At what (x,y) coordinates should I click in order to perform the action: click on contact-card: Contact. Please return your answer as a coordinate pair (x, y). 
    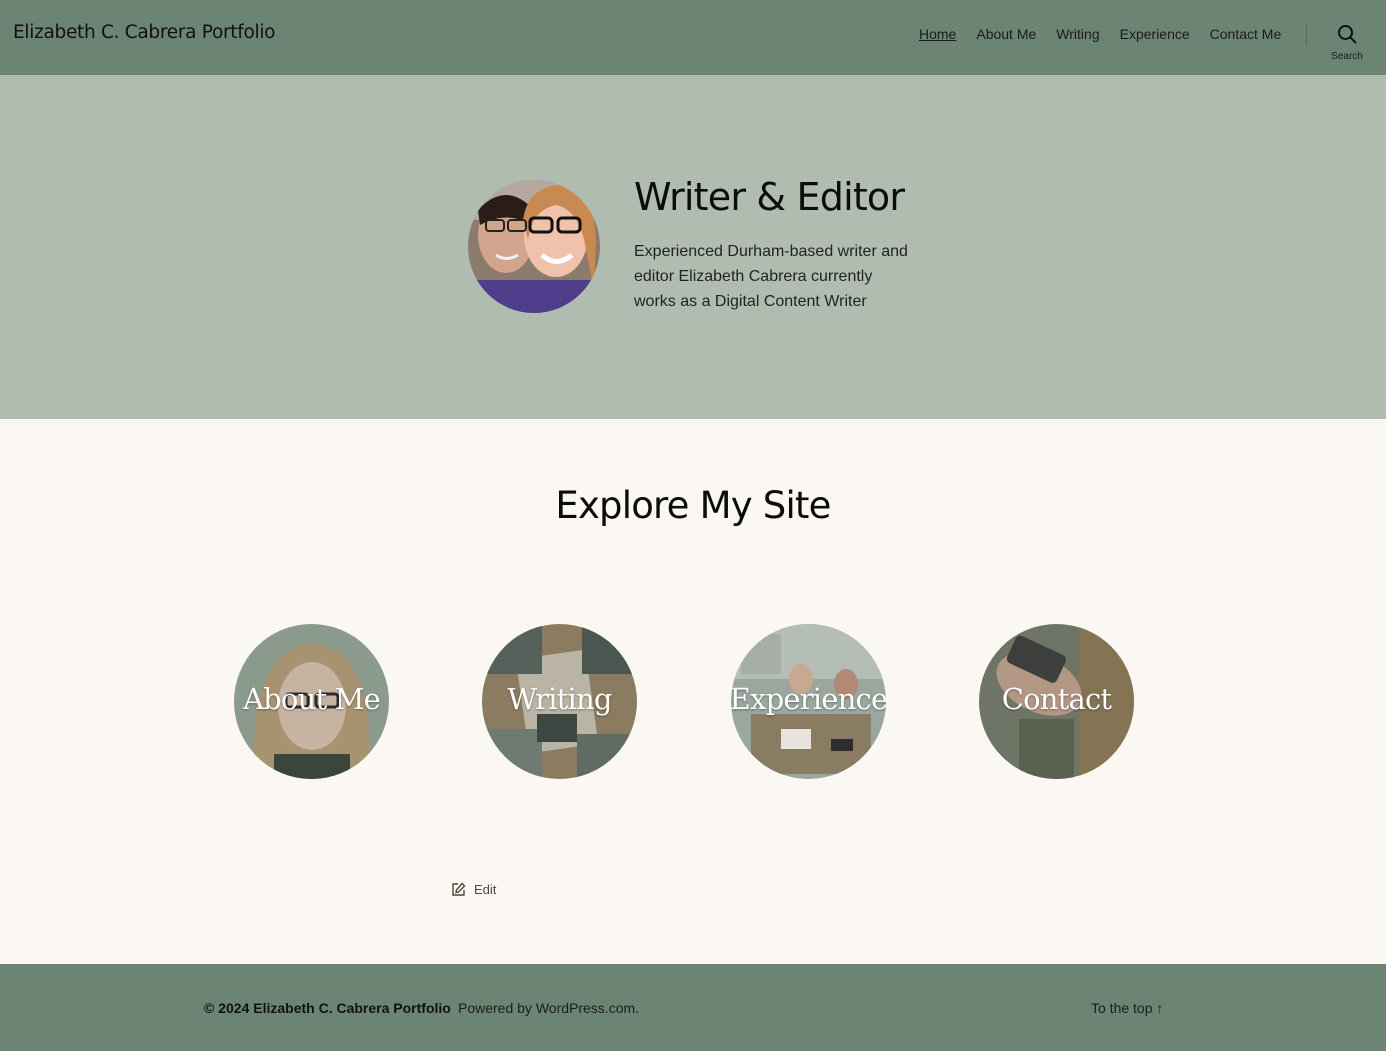
    Looking at the image, I should click on (1056, 701).